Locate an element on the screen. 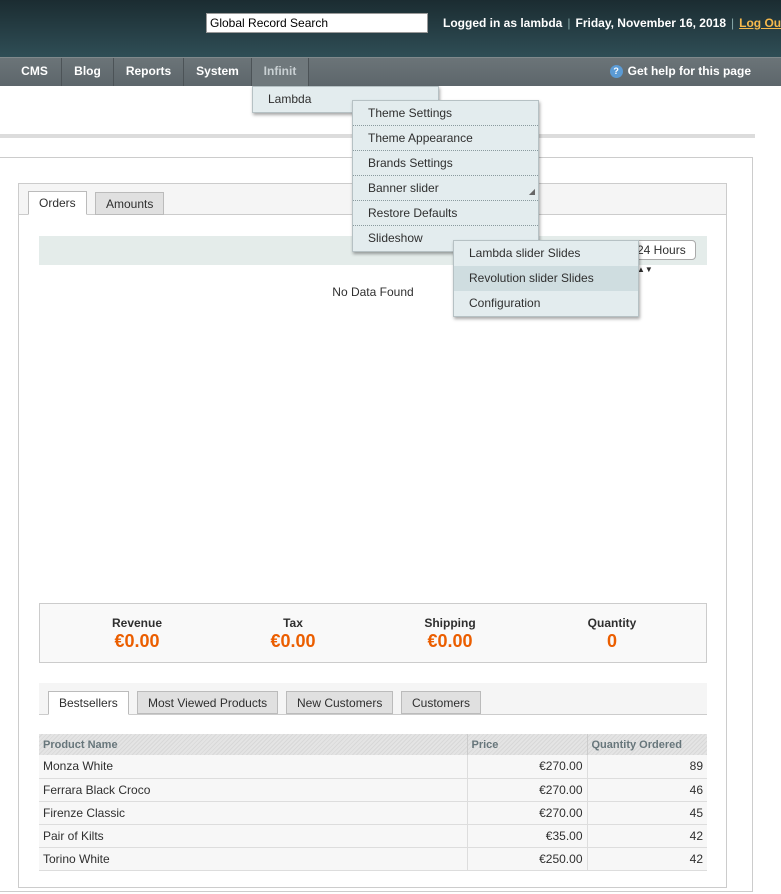 The width and height of the screenshot is (781, 894). table-row: Pair of Kilts €35.00 42 is located at coordinates (373, 836).